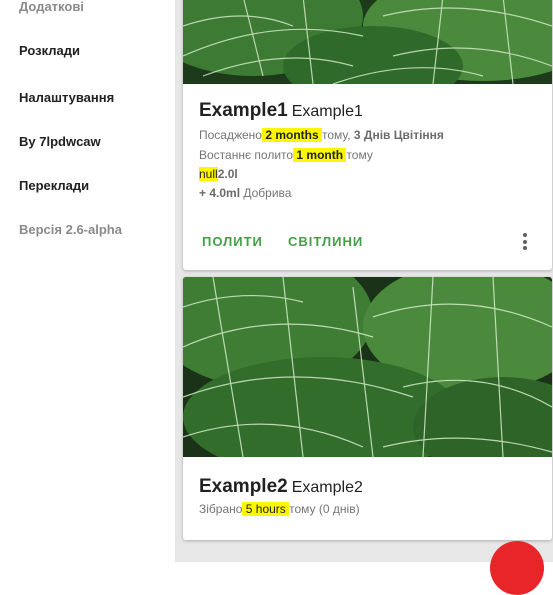 The height and width of the screenshot is (595, 553). I want to click on amount-null: null, so click(208, 174).